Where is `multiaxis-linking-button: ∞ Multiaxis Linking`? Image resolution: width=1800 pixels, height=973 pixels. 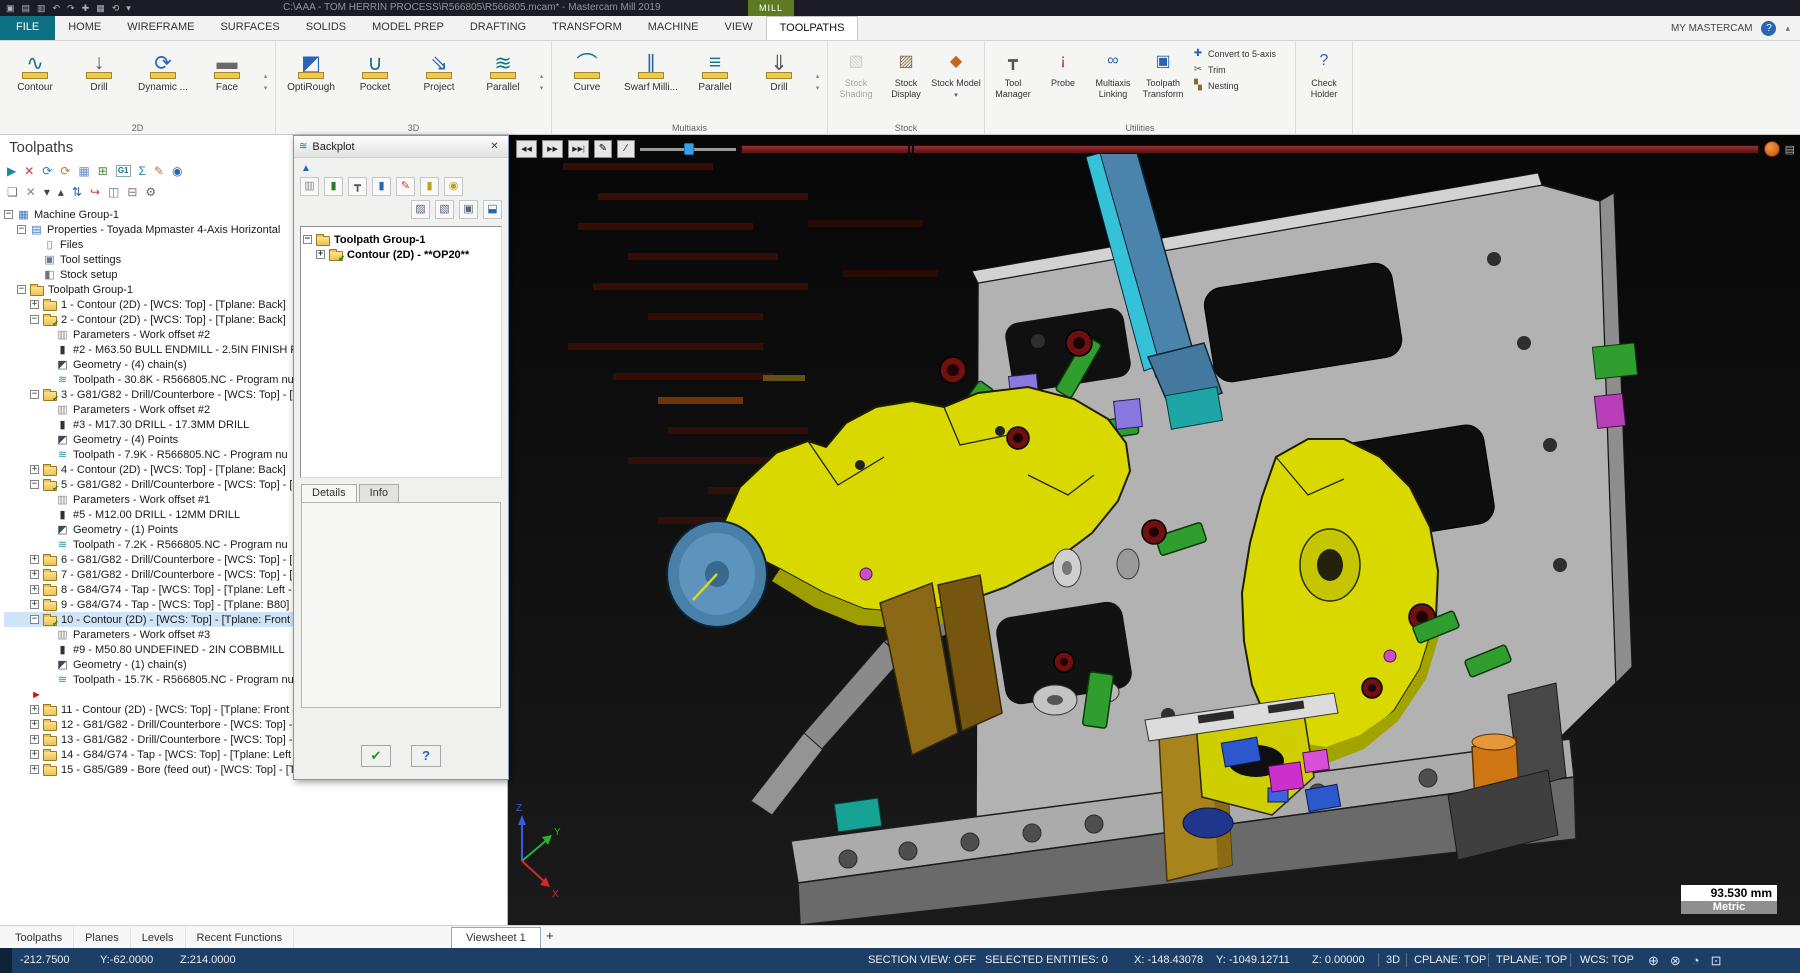 multiaxis-linking-button: ∞ Multiaxis Linking is located at coordinates (1113, 71).